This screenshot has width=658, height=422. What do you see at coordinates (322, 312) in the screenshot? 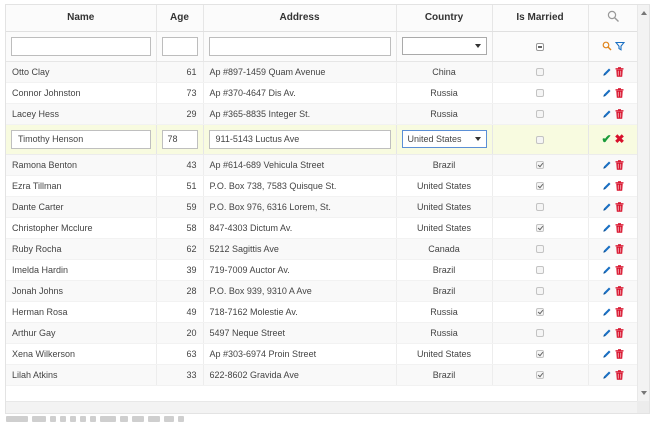
I see `table-row: Herman Rosa 49 718-7162 Molestie Av. Russia` at bounding box center [322, 312].